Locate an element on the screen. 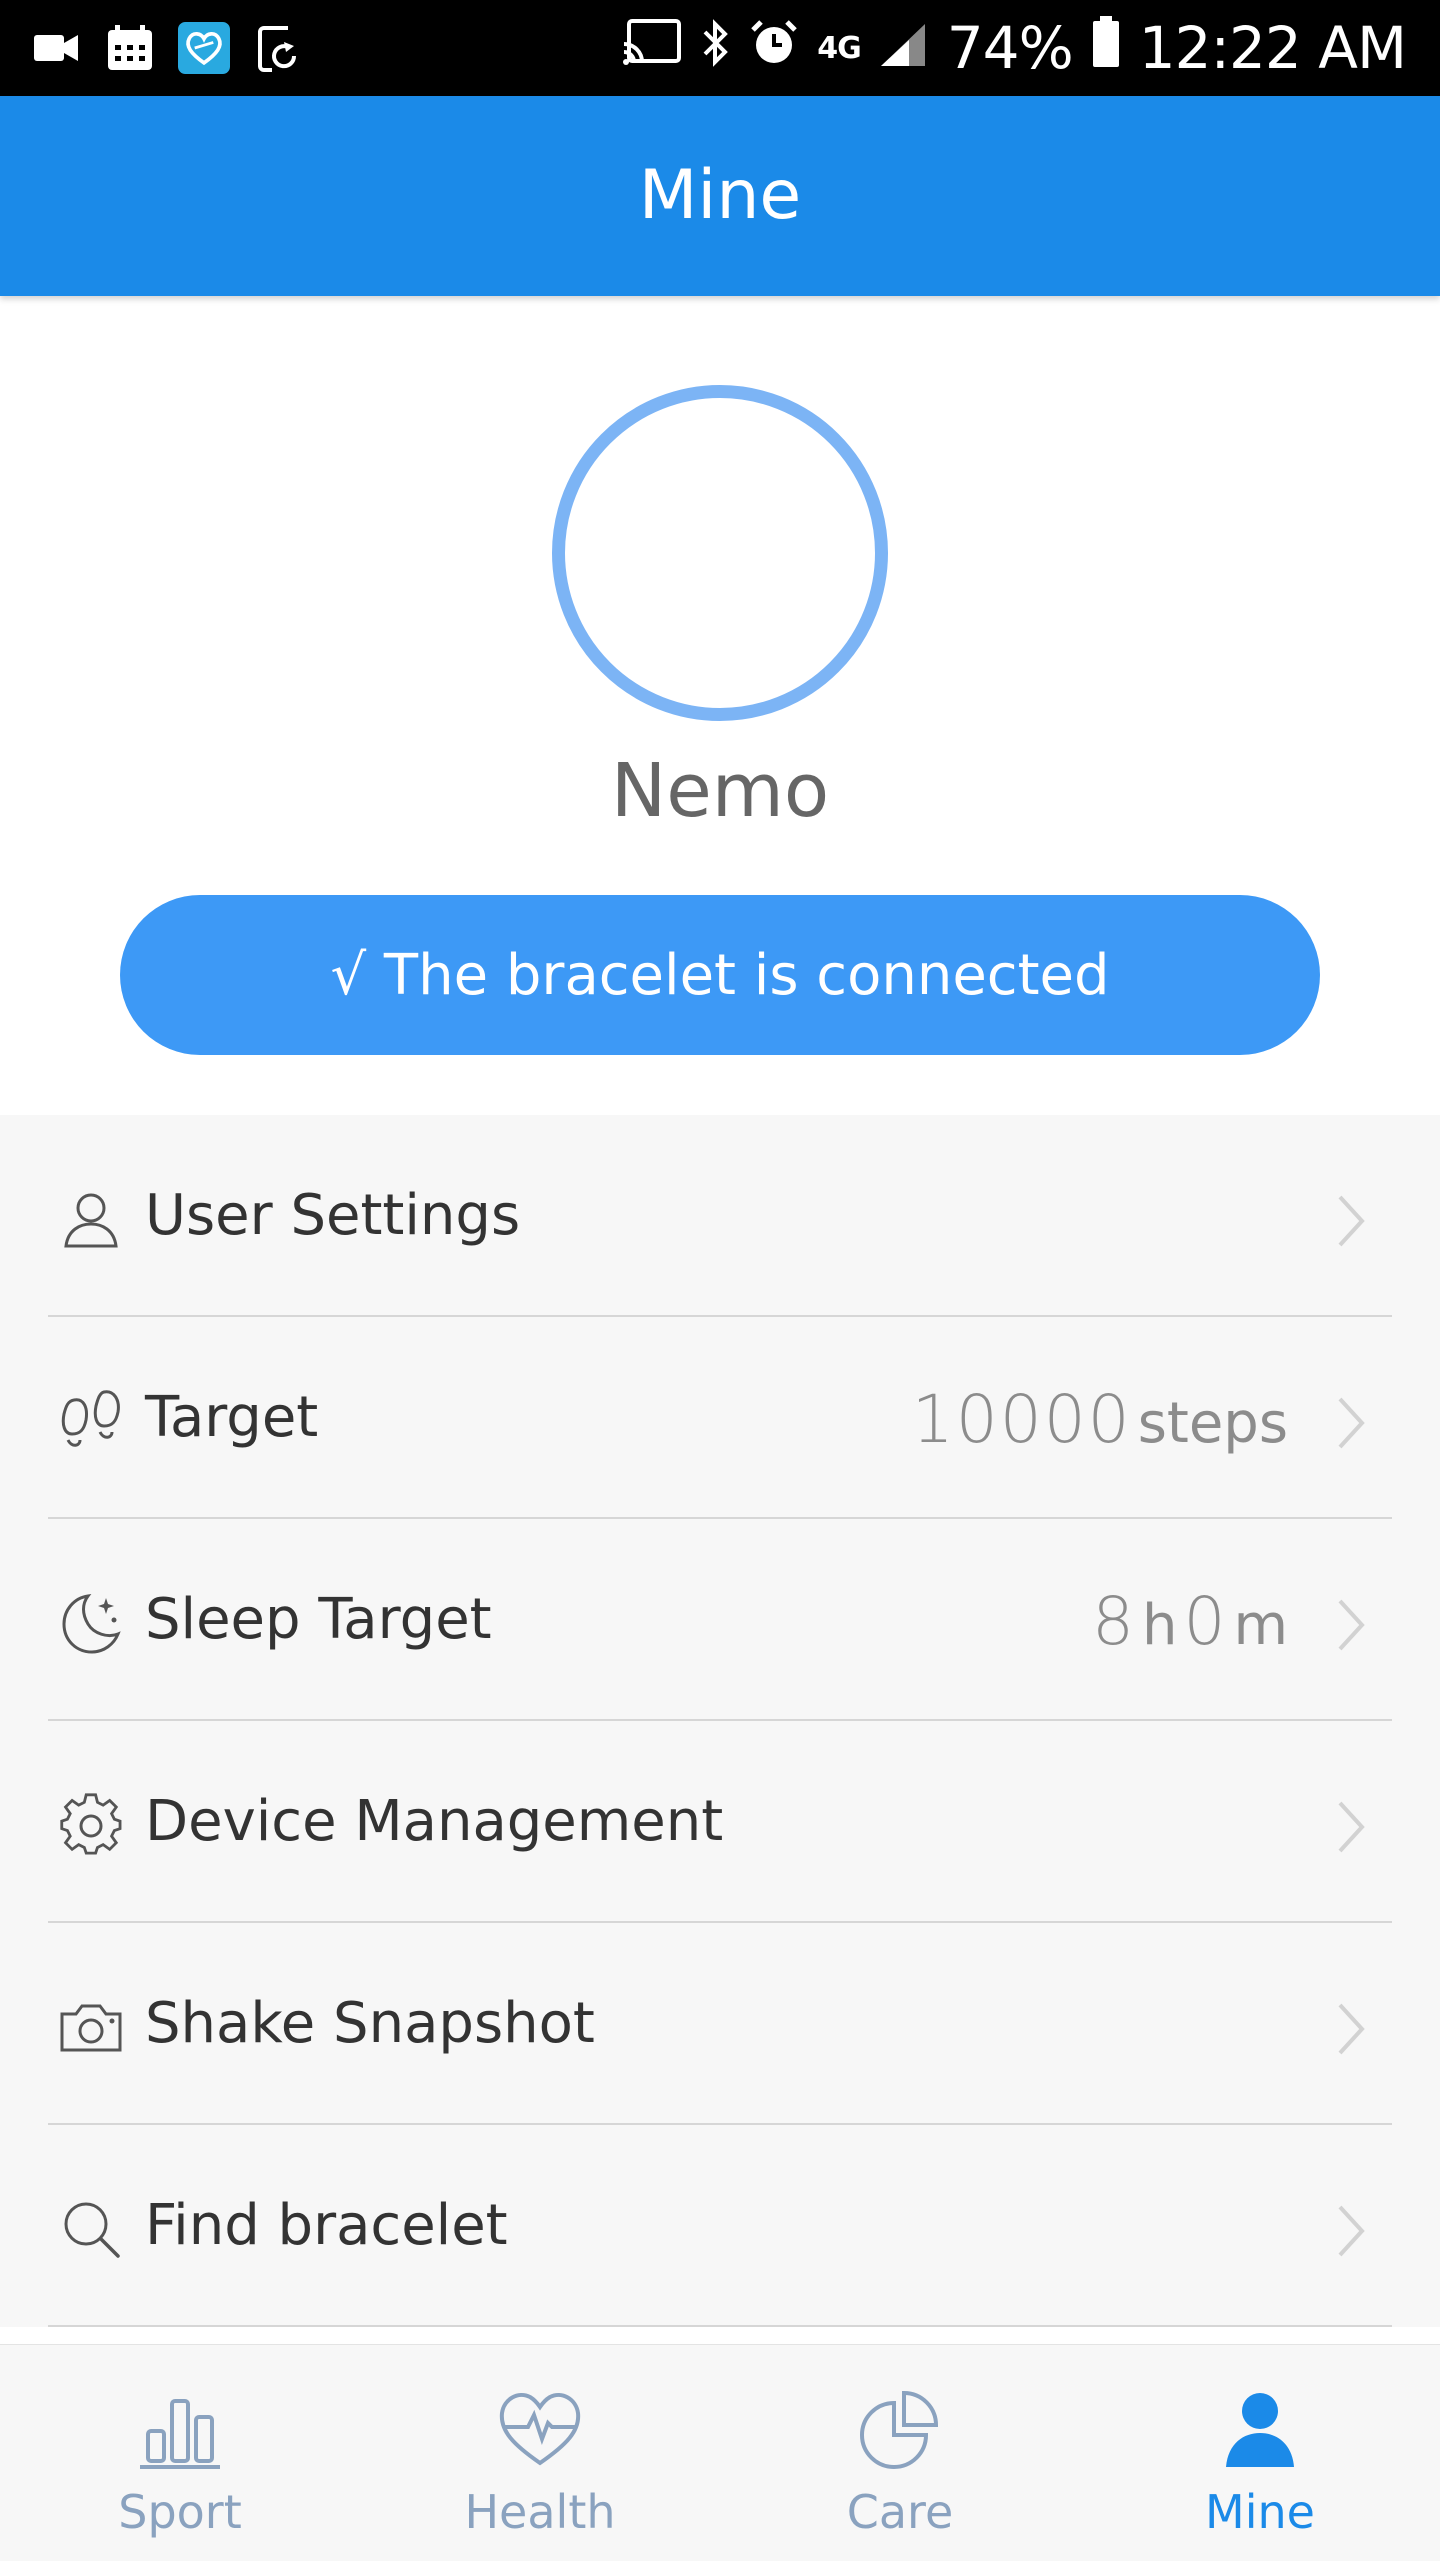 The image size is (1440, 2561). bottom-tab-bar: Sport Health Care Mine is located at coordinates (720, 2452).